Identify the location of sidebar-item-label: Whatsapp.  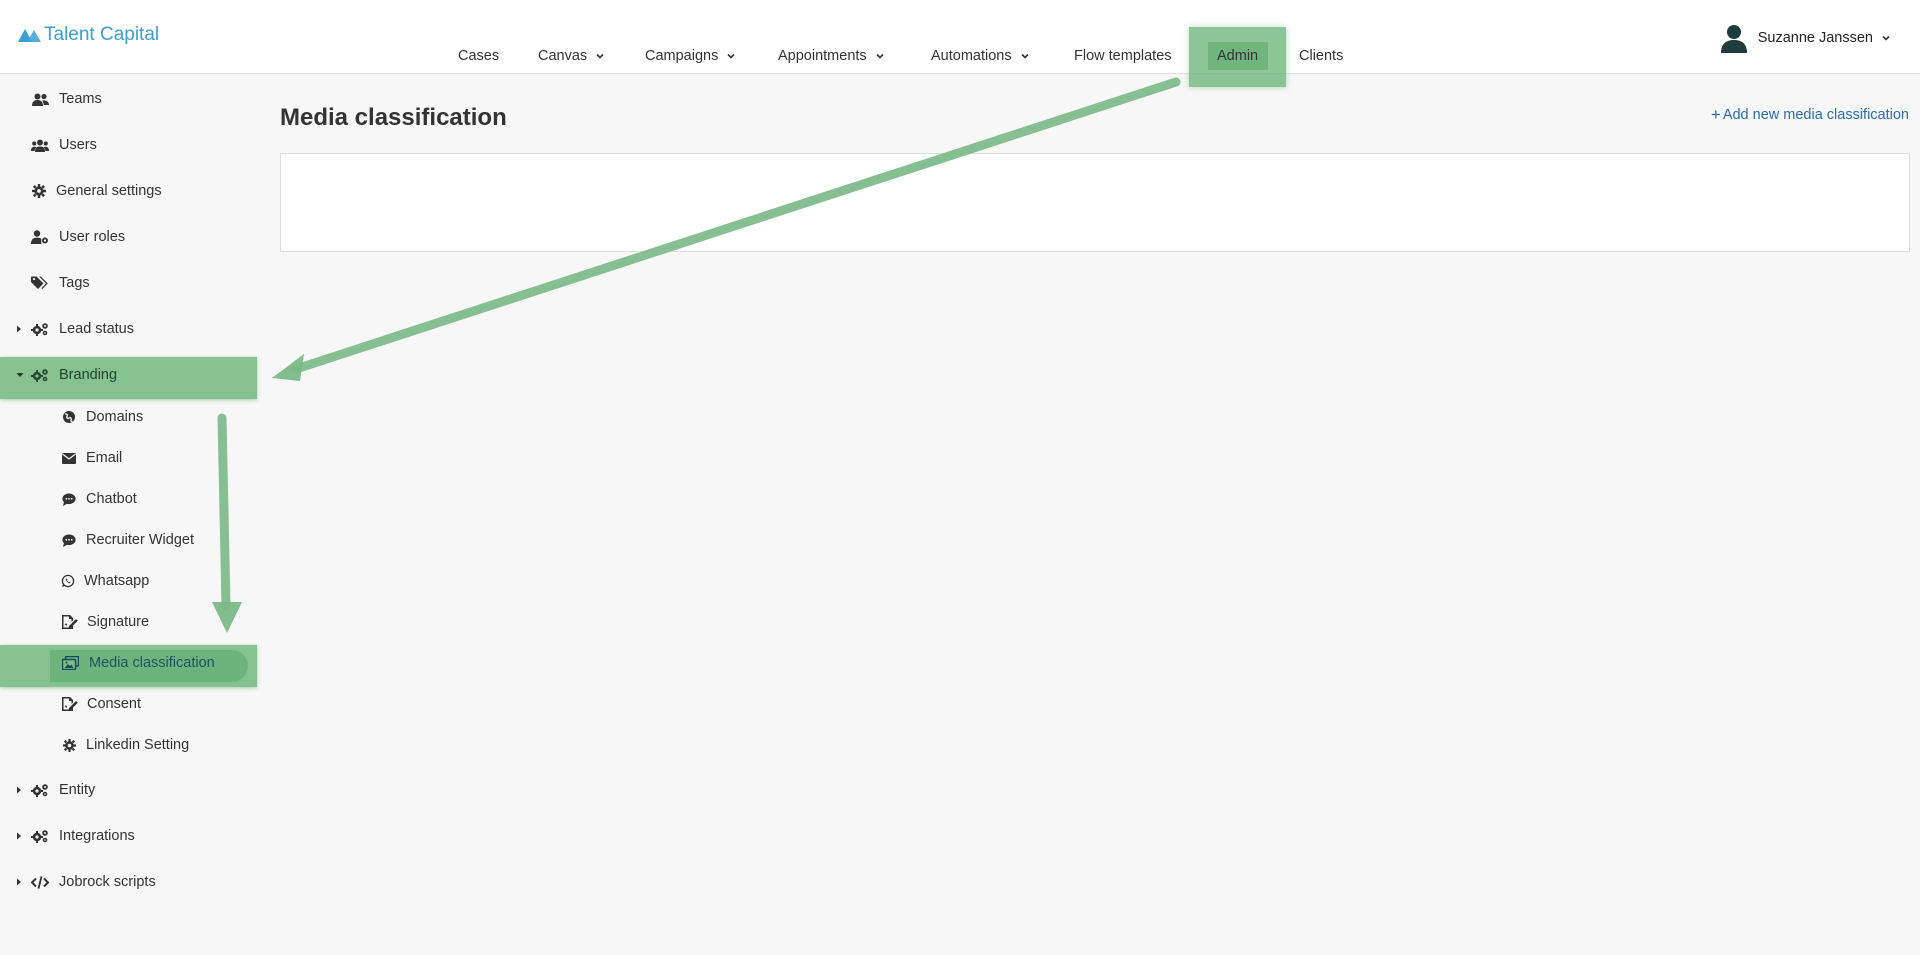
(117, 581).